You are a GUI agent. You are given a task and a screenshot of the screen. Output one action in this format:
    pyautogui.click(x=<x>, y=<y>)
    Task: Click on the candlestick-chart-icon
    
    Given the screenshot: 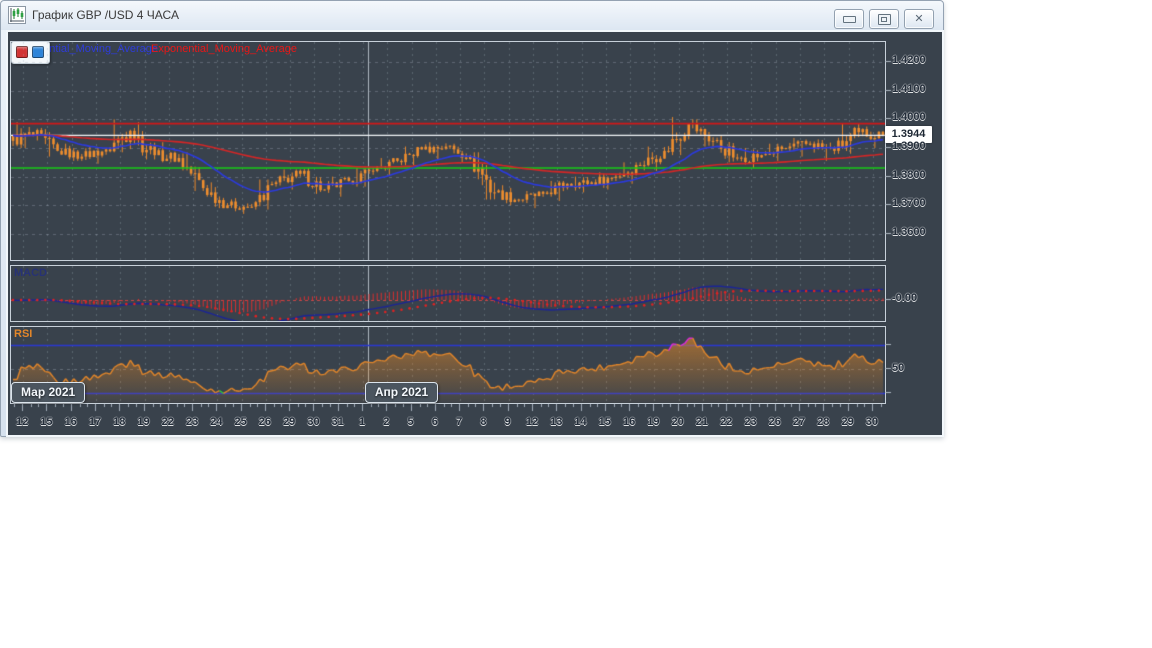 What is the action you would take?
    pyautogui.click(x=17, y=15)
    